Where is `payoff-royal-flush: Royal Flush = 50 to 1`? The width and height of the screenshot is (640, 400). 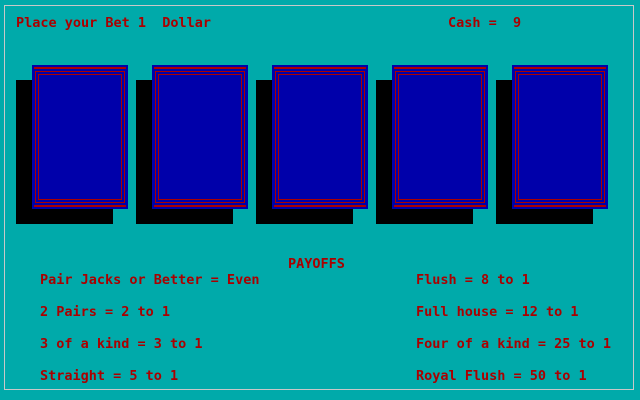 payoff-royal-flush: Royal Flush = 50 to 1 is located at coordinates (501, 376).